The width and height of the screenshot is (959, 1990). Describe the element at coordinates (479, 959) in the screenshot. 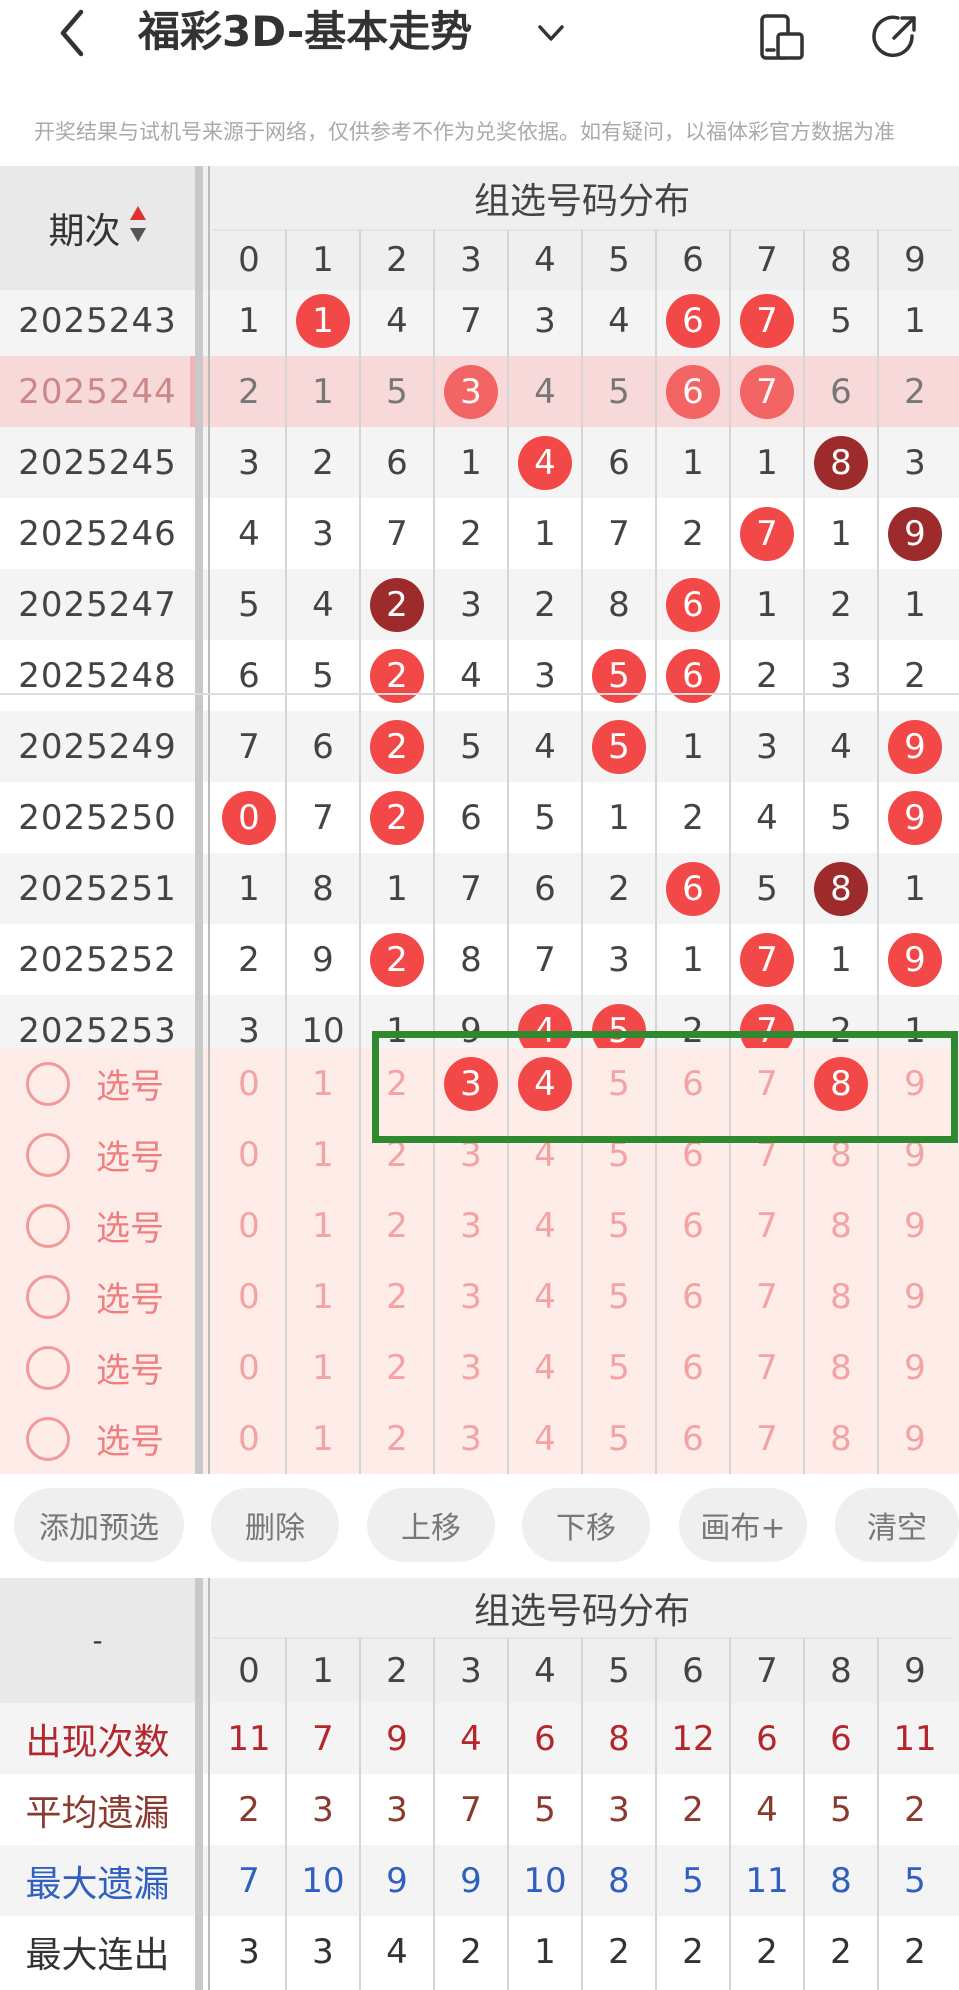

I see `table-row: 2025252 2 9 2 8 7 3 1 7 1 9` at that location.